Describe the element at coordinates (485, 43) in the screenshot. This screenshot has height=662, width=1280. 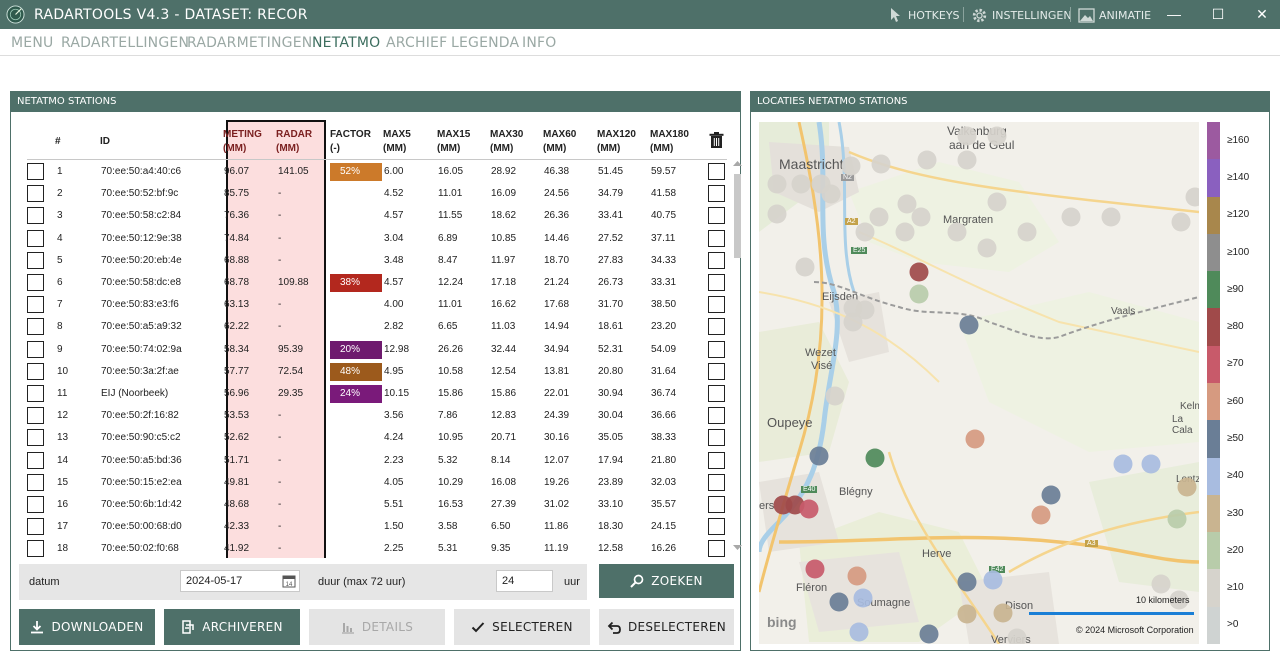
I see `menu-item-legenda: LEGENDA` at that location.